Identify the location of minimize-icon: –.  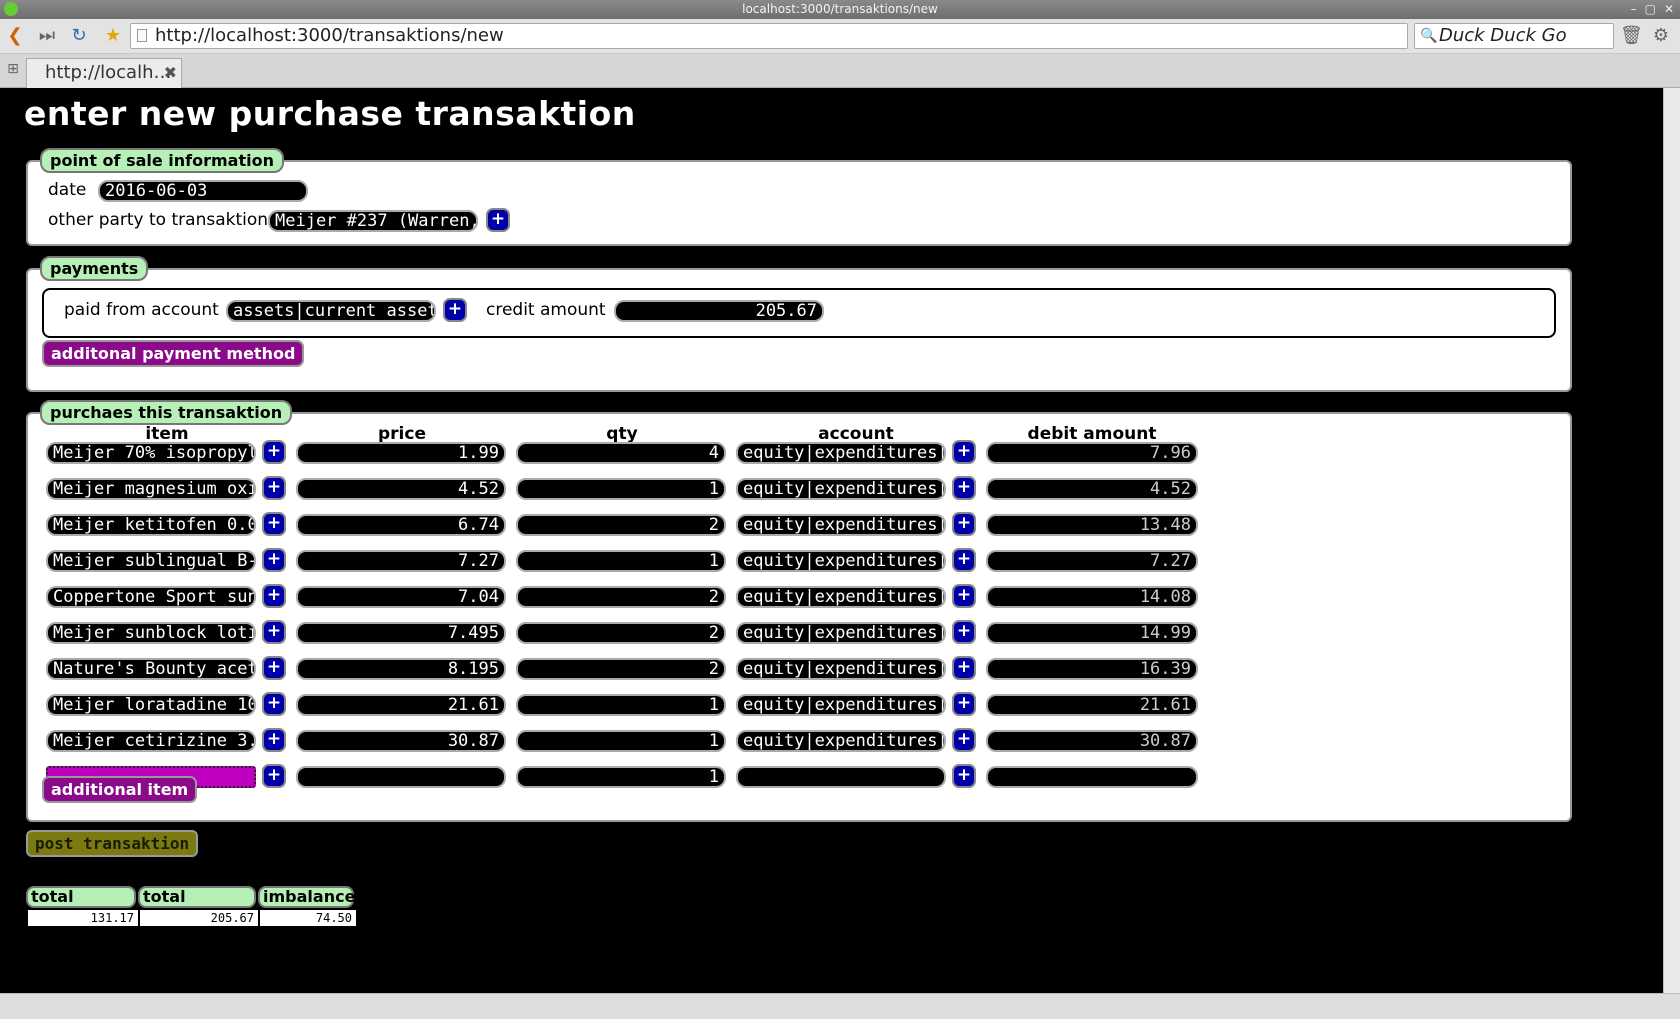
(1634, 9).